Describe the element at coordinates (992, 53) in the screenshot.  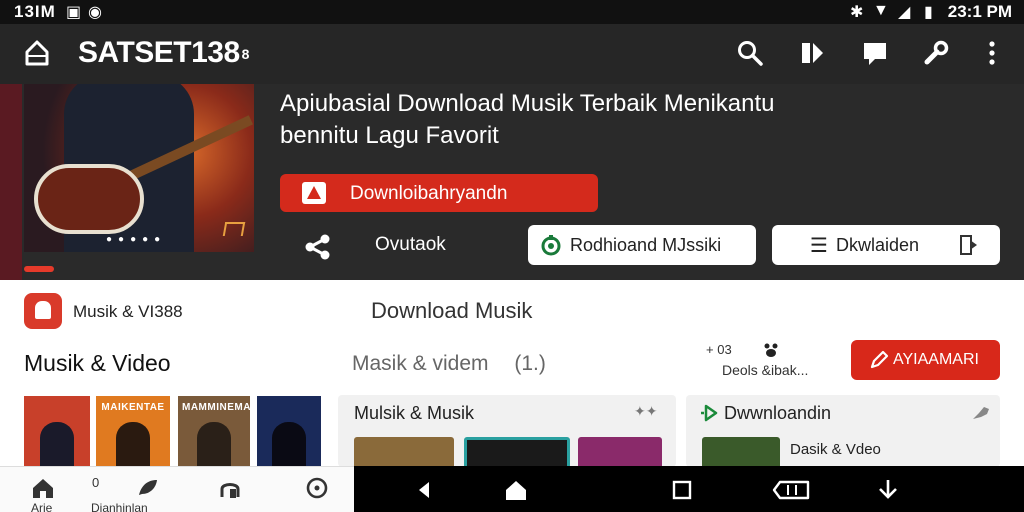
I see `more-vert-icon` at that location.